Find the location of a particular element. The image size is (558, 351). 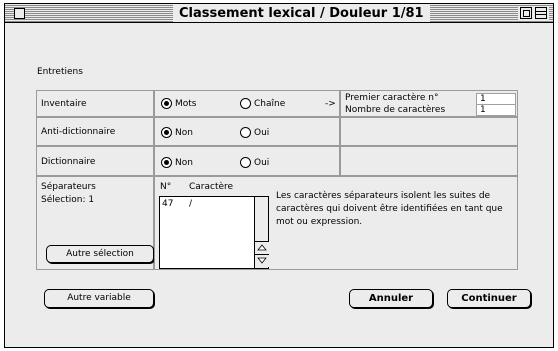

separateurs-label: Séparateurs is located at coordinates (68, 187).